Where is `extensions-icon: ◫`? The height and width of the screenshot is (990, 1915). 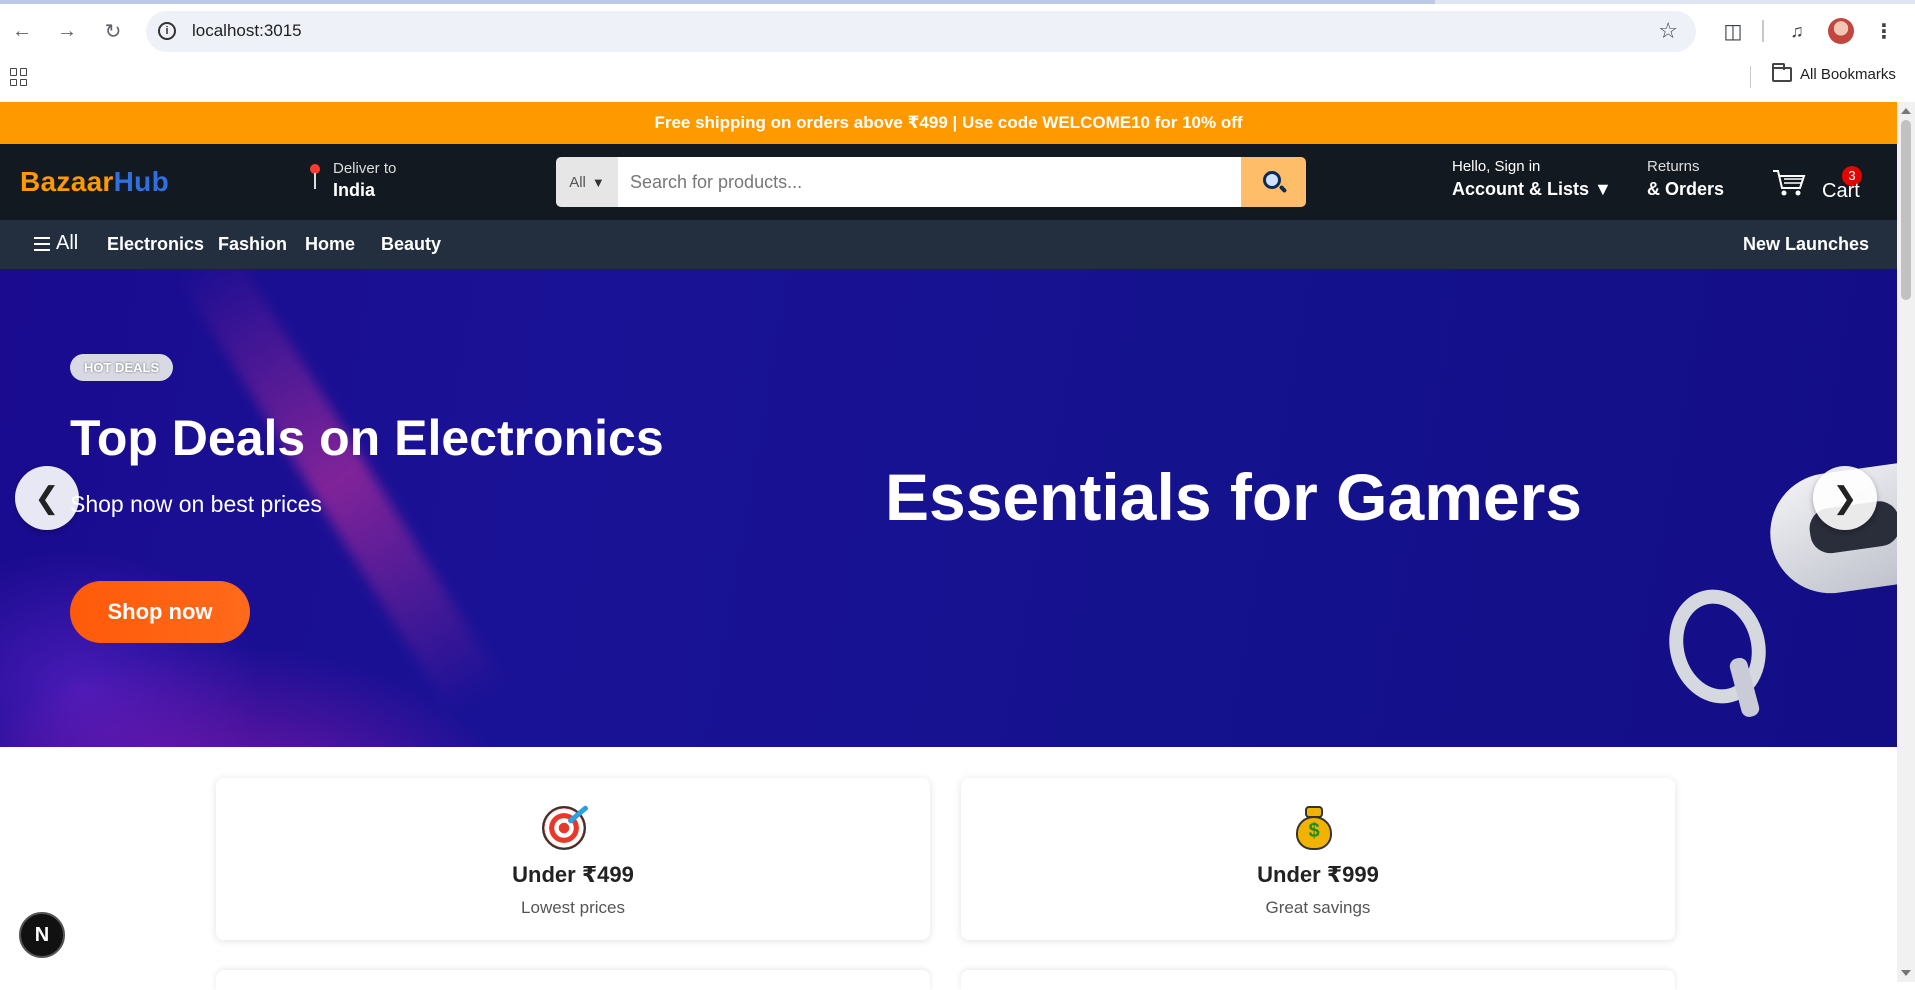 extensions-icon: ◫ is located at coordinates (1733, 31).